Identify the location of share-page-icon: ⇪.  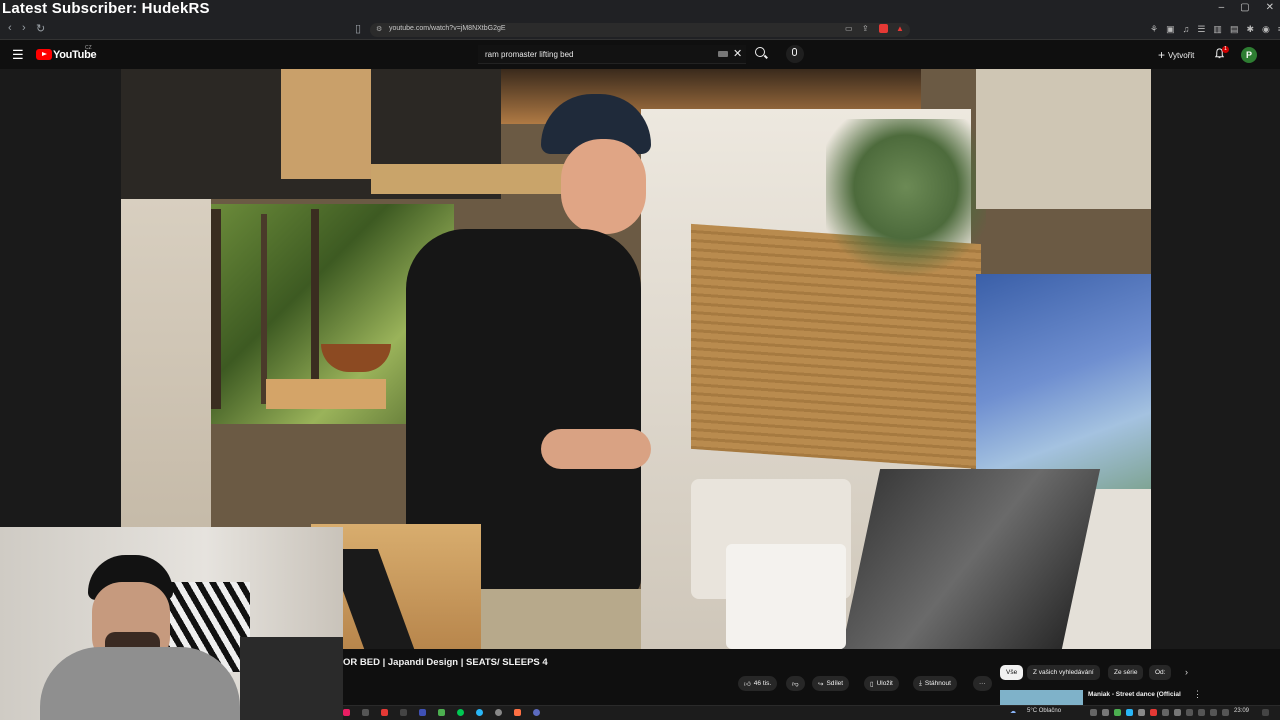
(865, 28).